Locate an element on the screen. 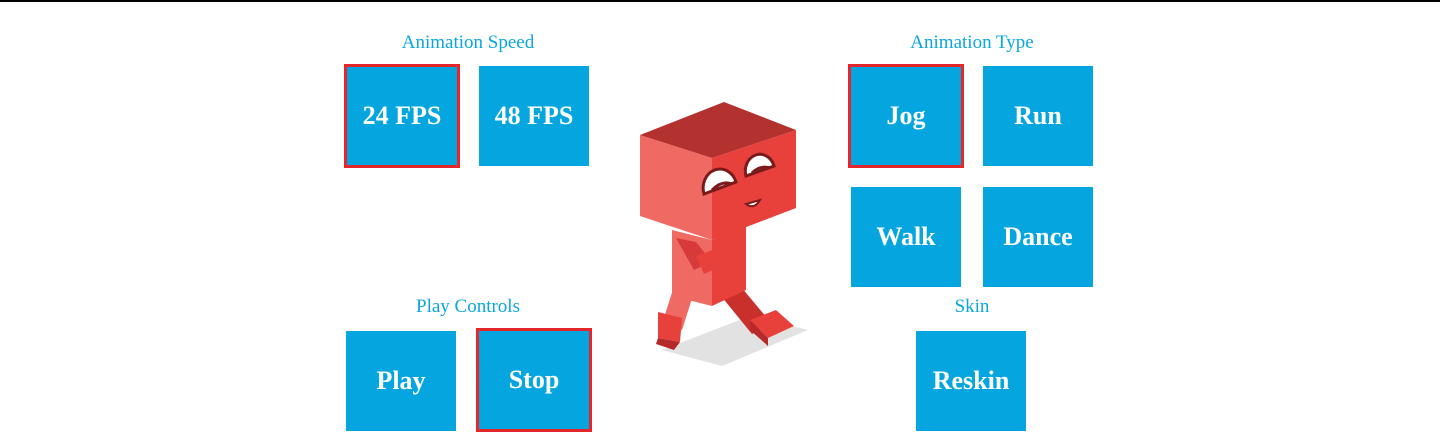 The image size is (1440, 442). top-border is located at coordinates (720, 1).